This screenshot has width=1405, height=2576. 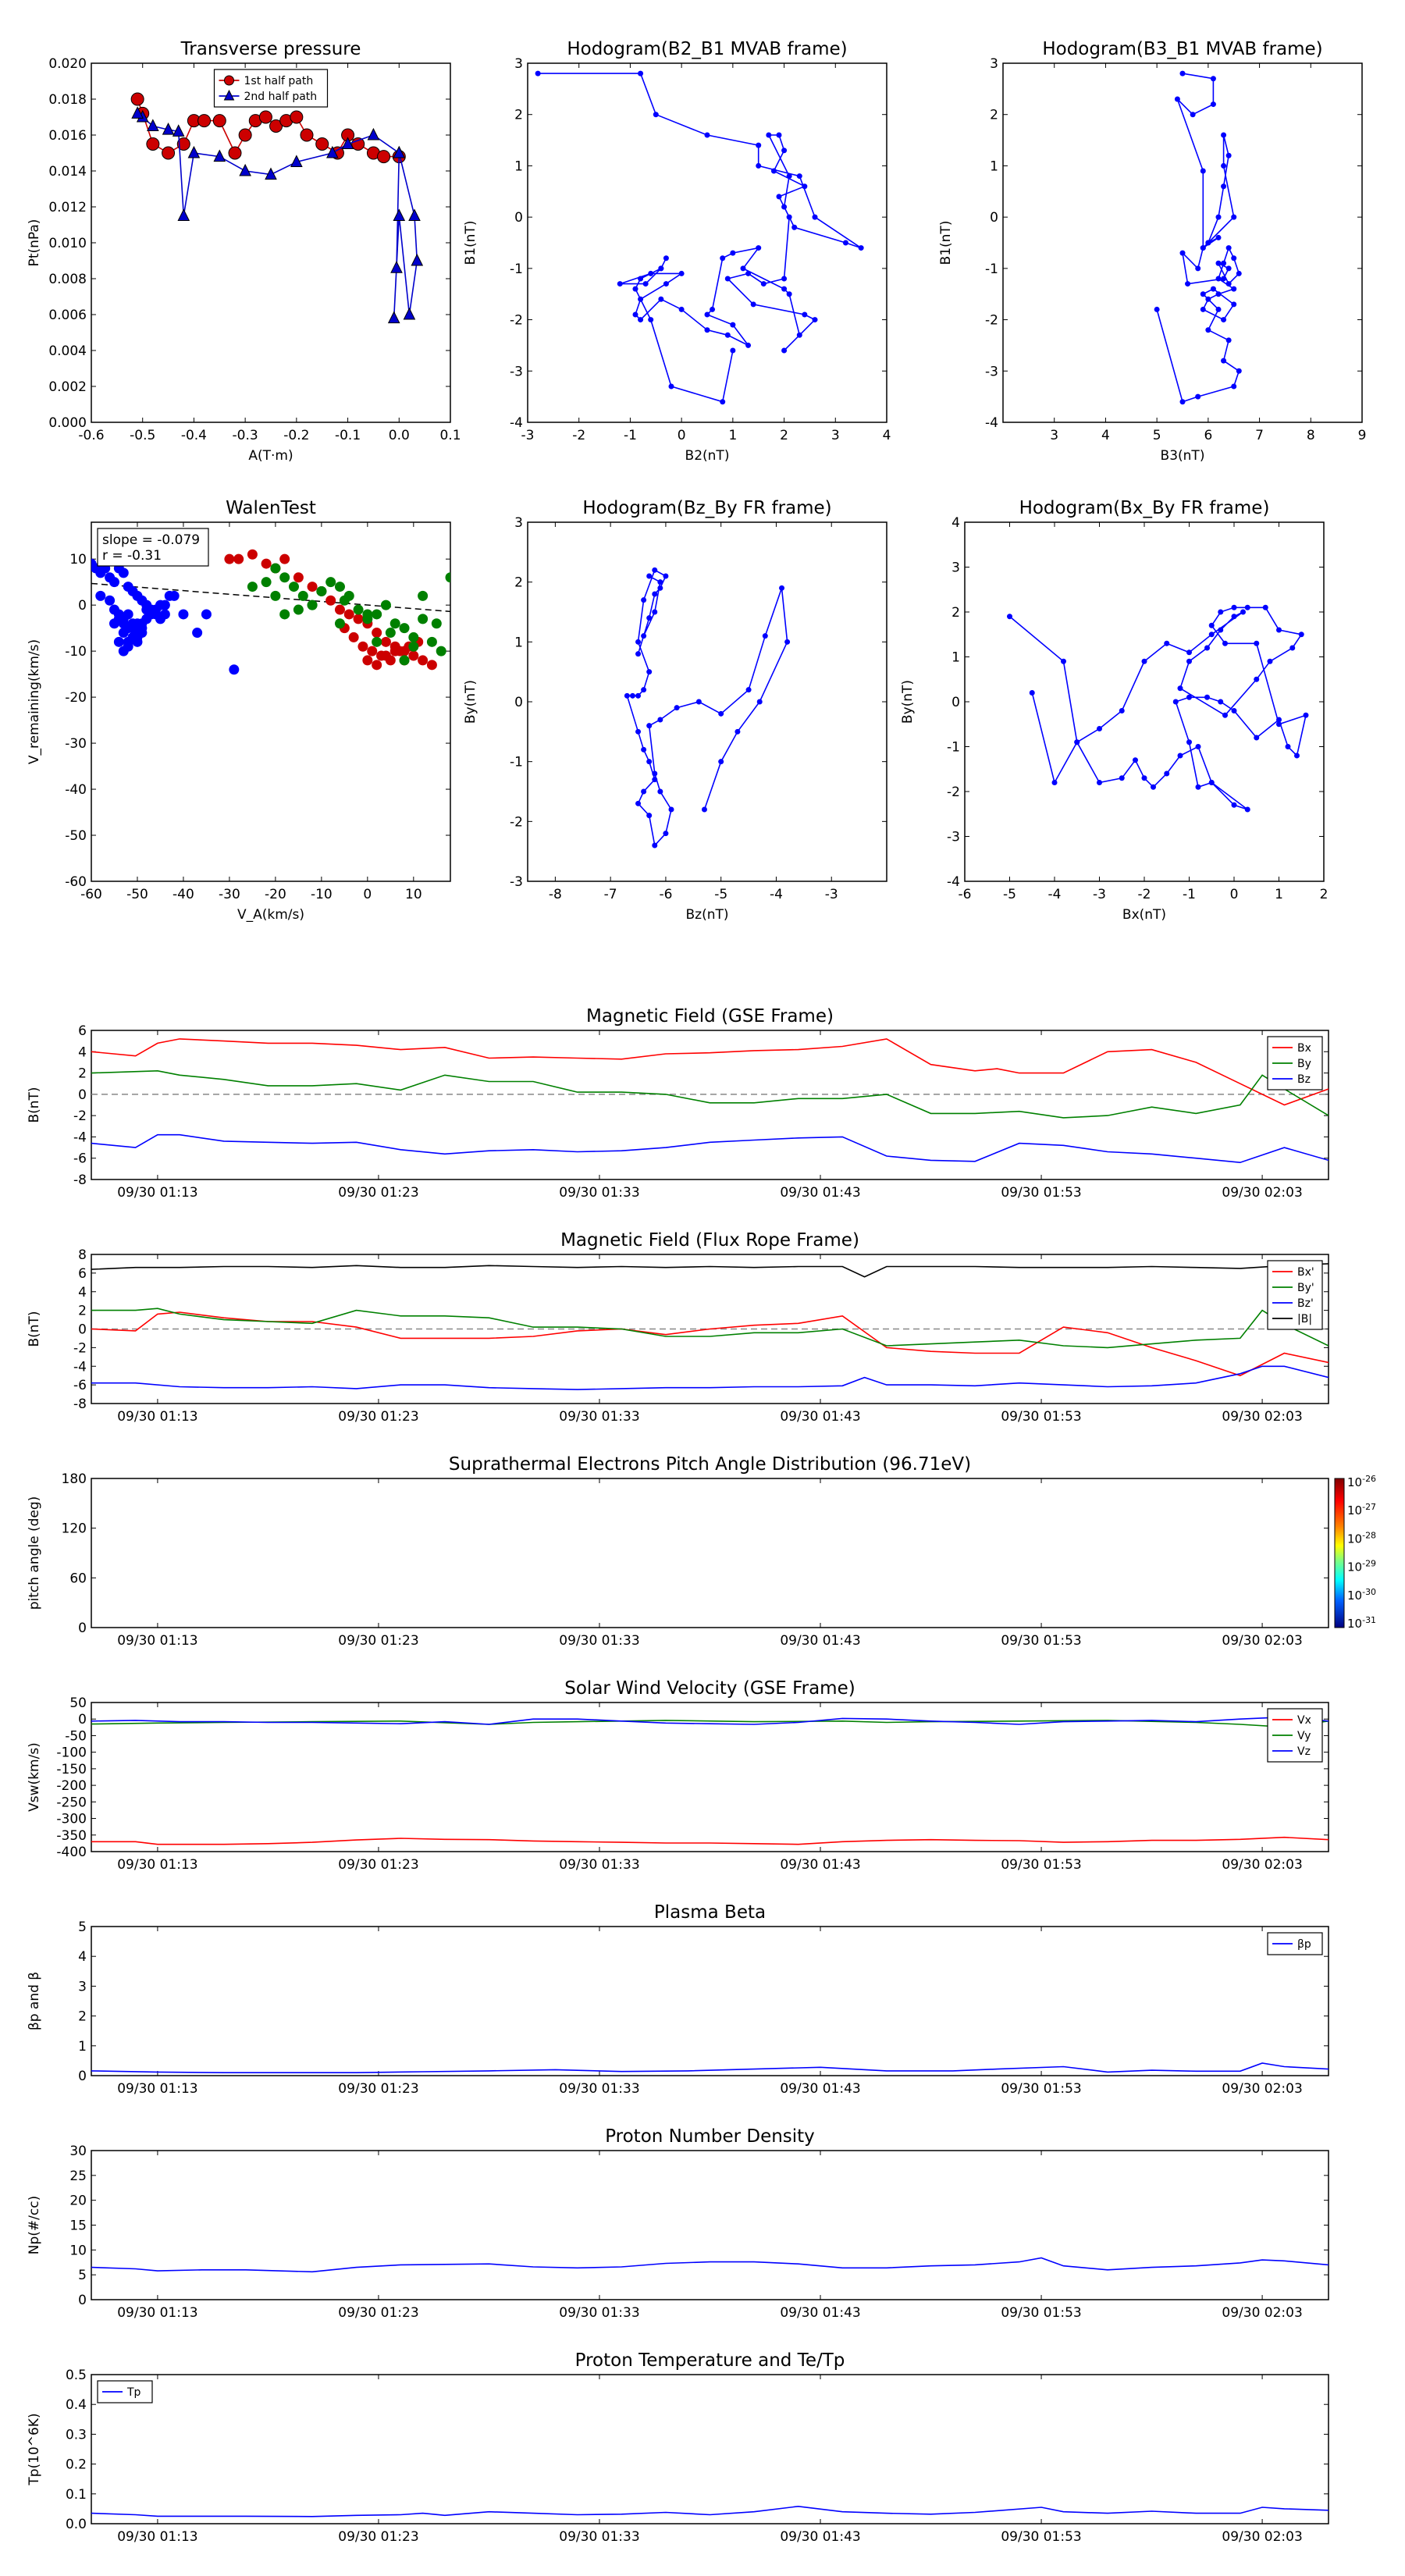 What do you see at coordinates (908, 702) in the screenshot?
I see `y-axis-label: By(nT)` at bounding box center [908, 702].